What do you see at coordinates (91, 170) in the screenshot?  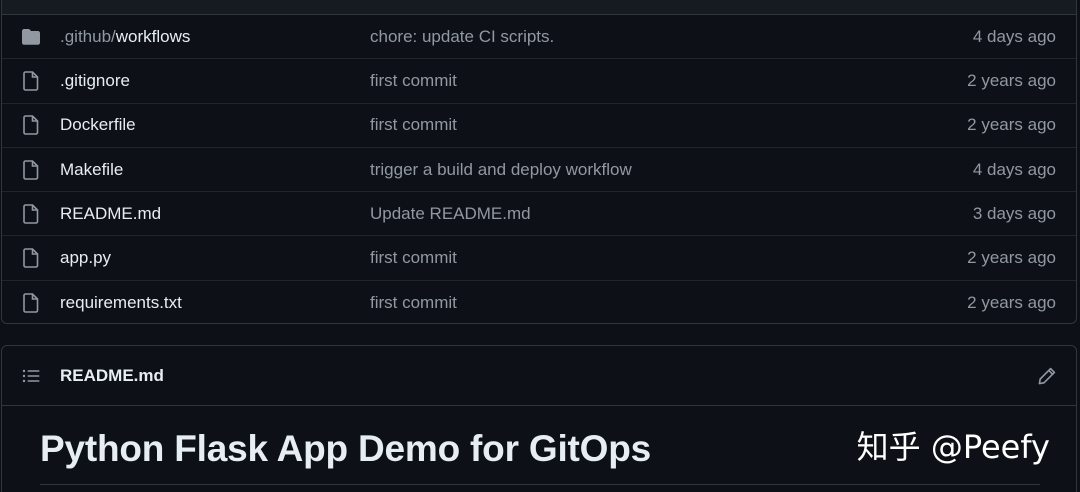 I see `file-name-link: Makefile` at bounding box center [91, 170].